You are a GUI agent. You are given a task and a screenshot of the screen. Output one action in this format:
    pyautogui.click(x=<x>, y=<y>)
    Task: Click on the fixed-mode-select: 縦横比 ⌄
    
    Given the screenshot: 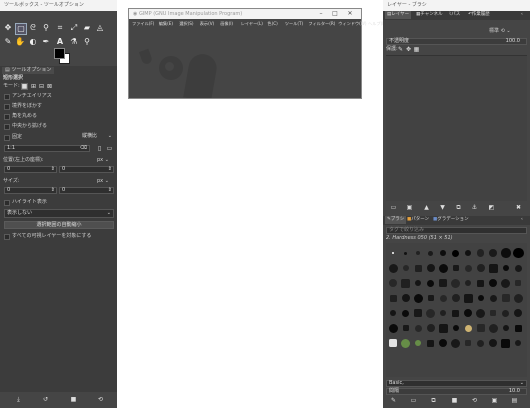 What is the action you would take?
    pyautogui.click(x=97, y=137)
    